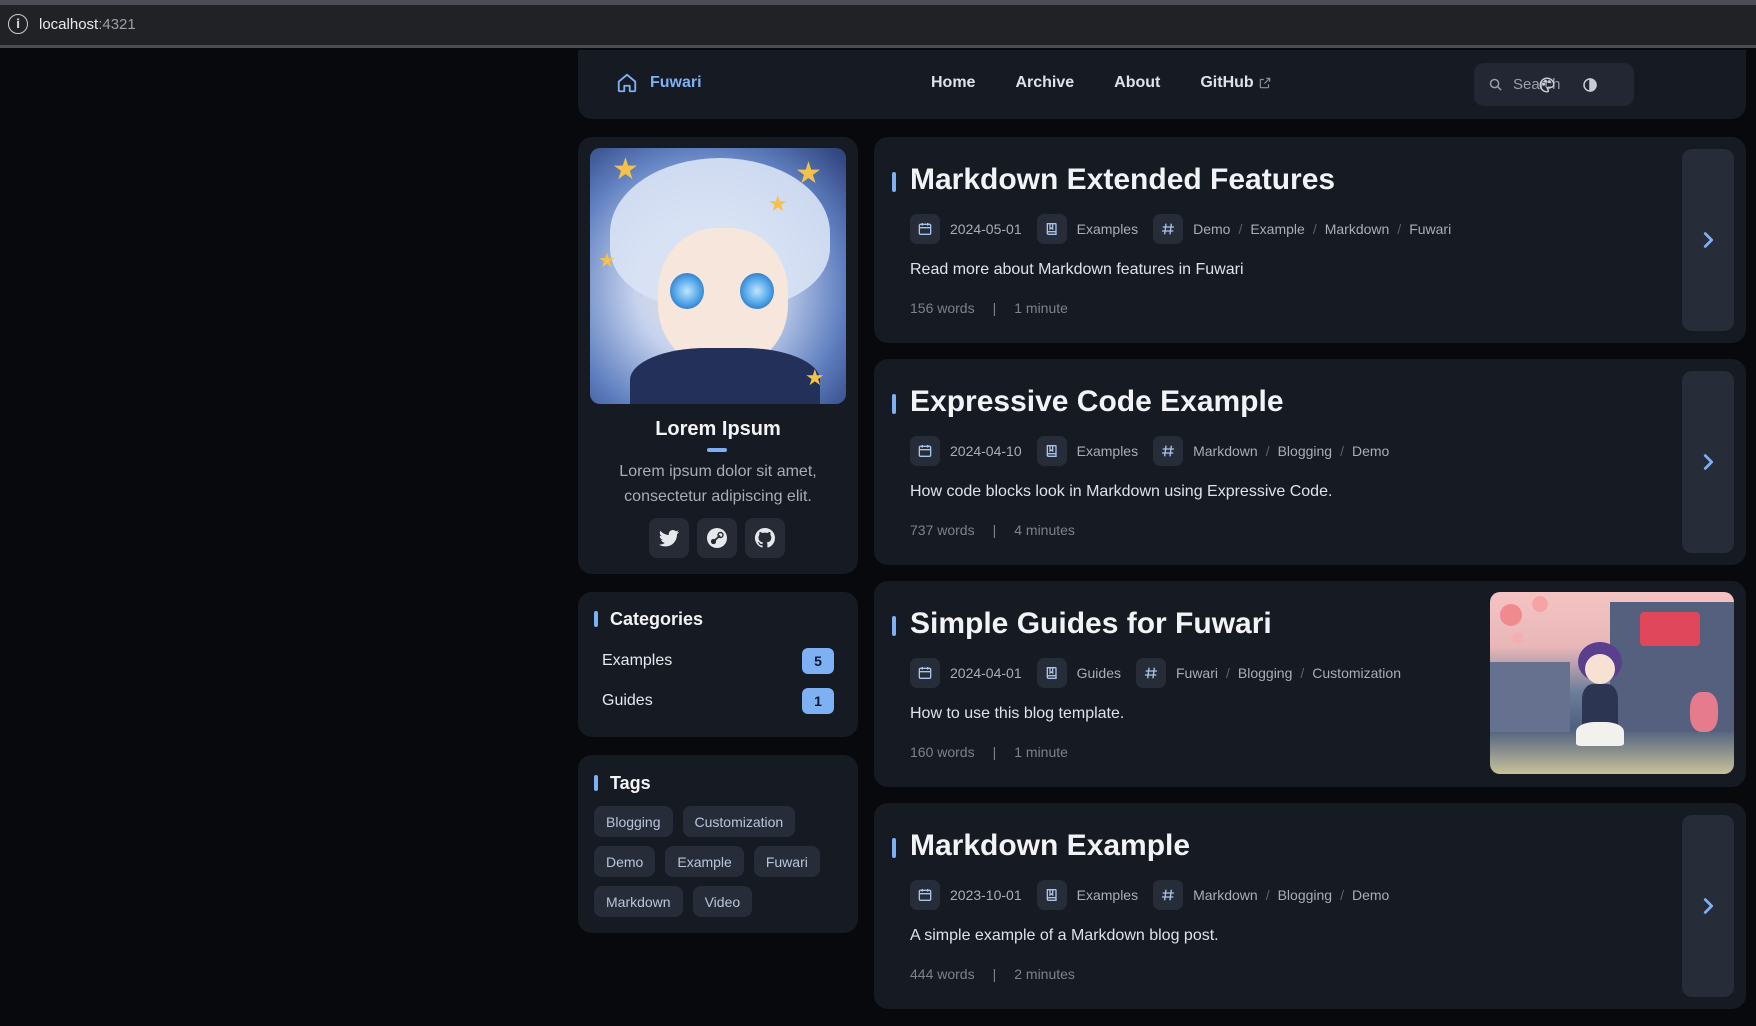 This screenshot has height=1026, width=1756. What do you see at coordinates (1097, 402) in the screenshot?
I see `post-title: Expressive Code Example` at bounding box center [1097, 402].